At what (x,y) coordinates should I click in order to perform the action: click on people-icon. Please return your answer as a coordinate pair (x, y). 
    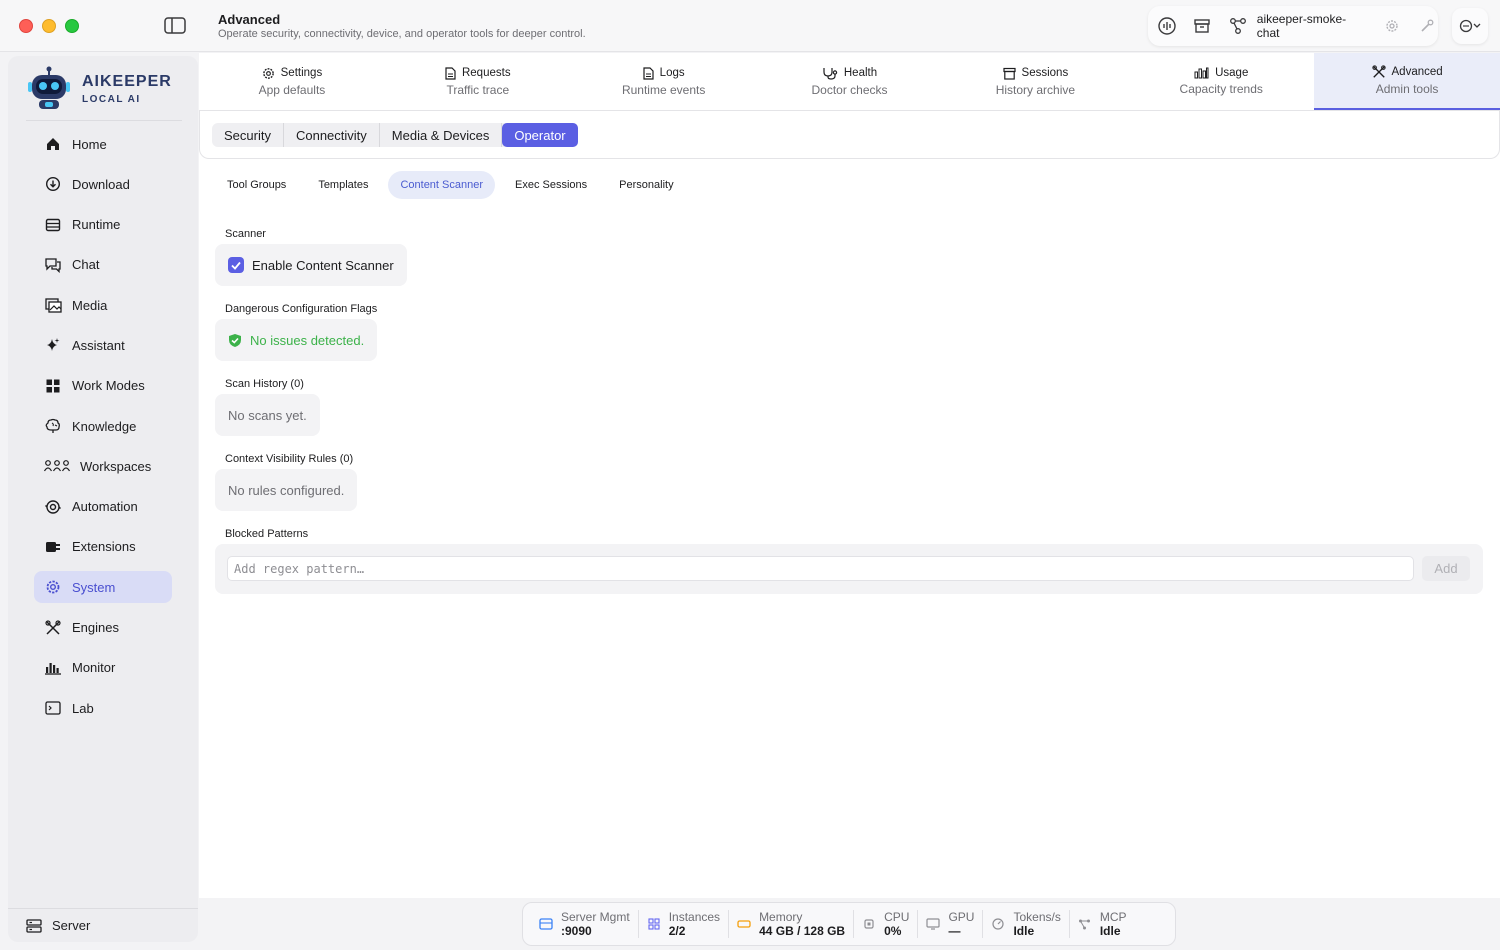
    Looking at the image, I should click on (57, 466).